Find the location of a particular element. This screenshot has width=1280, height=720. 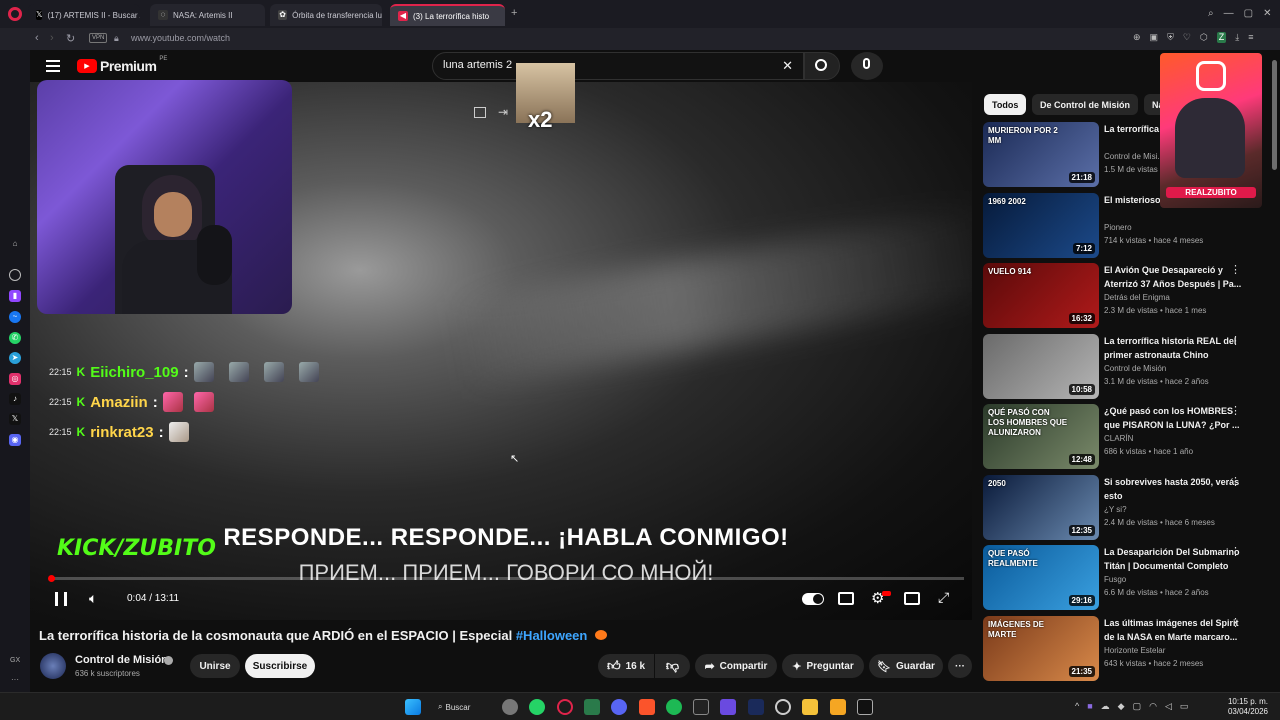

windows-start-icon is located at coordinates (413, 707).